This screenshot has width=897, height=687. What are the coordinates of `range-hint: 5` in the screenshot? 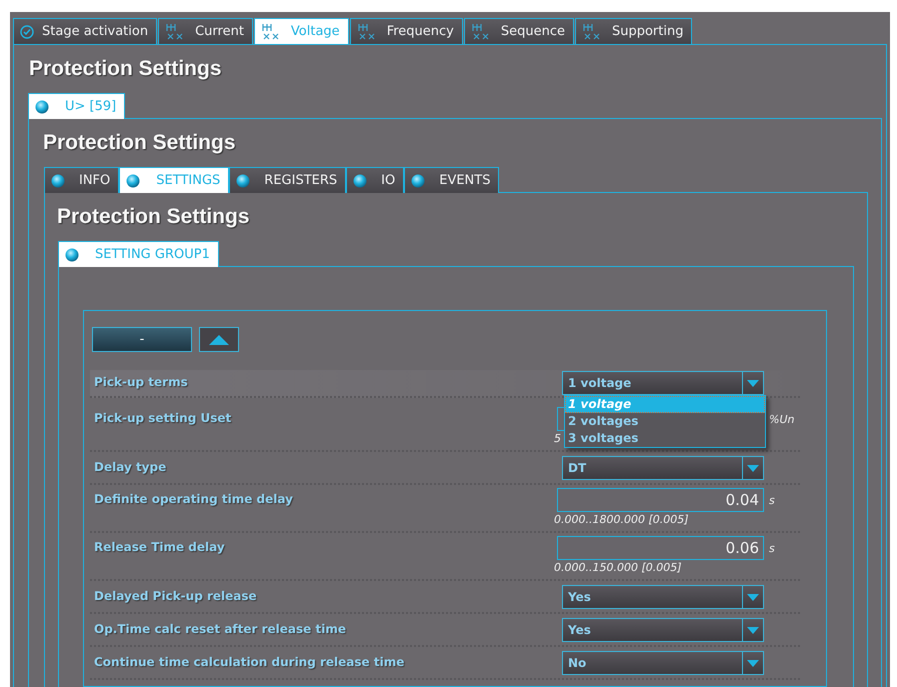 It's located at (557, 439).